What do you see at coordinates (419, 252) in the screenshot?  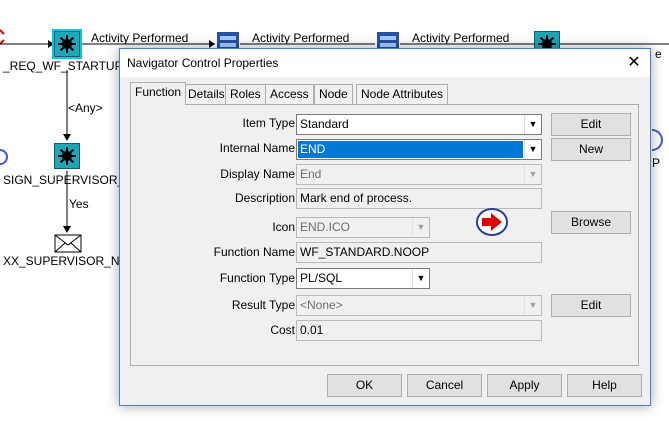 I see `function-name-field: WF_STANDARD.NOOP` at bounding box center [419, 252].